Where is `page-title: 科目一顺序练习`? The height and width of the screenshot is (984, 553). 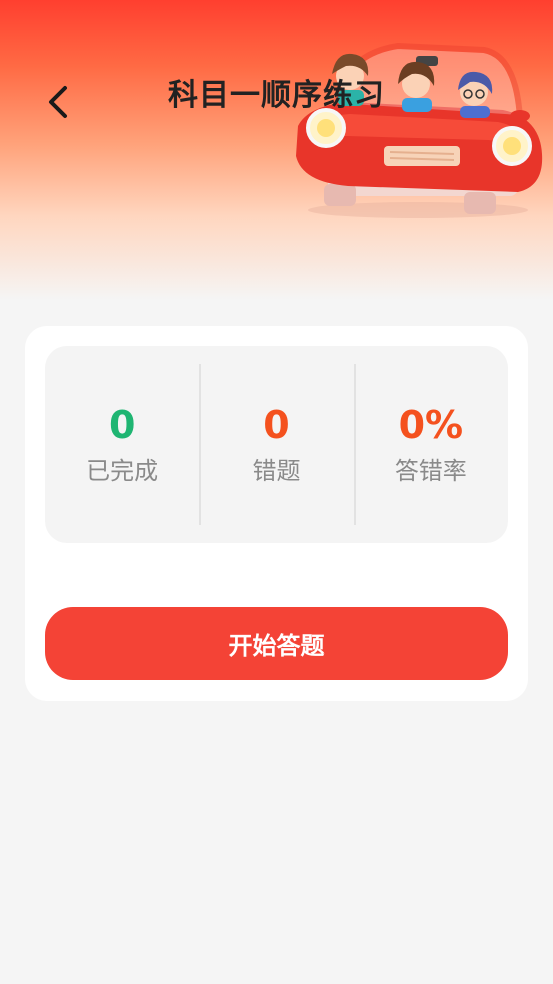 page-title: 科目一顺序练习 is located at coordinates (276, 95).